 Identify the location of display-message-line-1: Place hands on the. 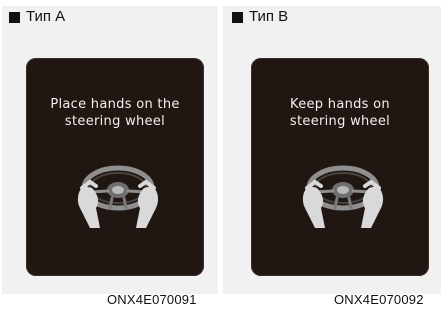
(115, 104).